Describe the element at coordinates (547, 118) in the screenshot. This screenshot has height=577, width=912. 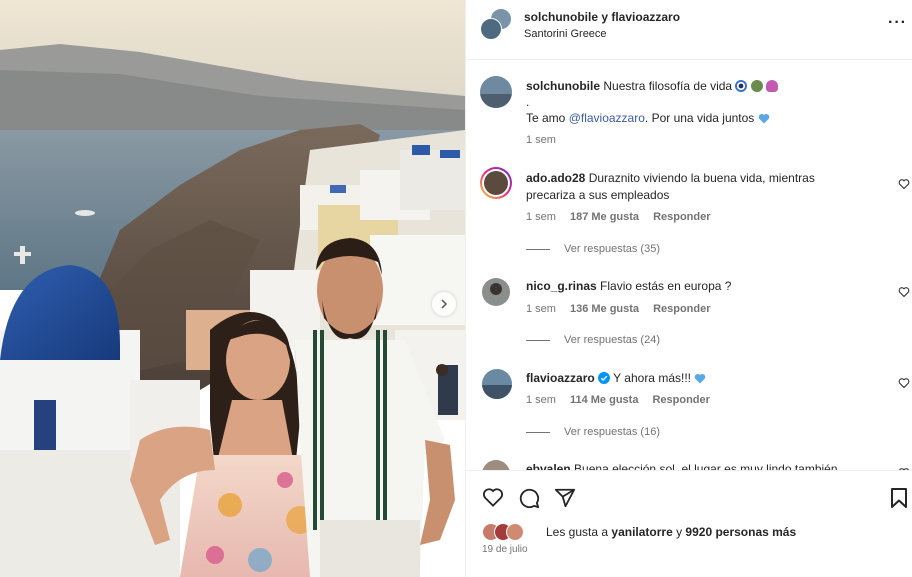
I see `caption-line-2-prefix: Te amo` at that location.